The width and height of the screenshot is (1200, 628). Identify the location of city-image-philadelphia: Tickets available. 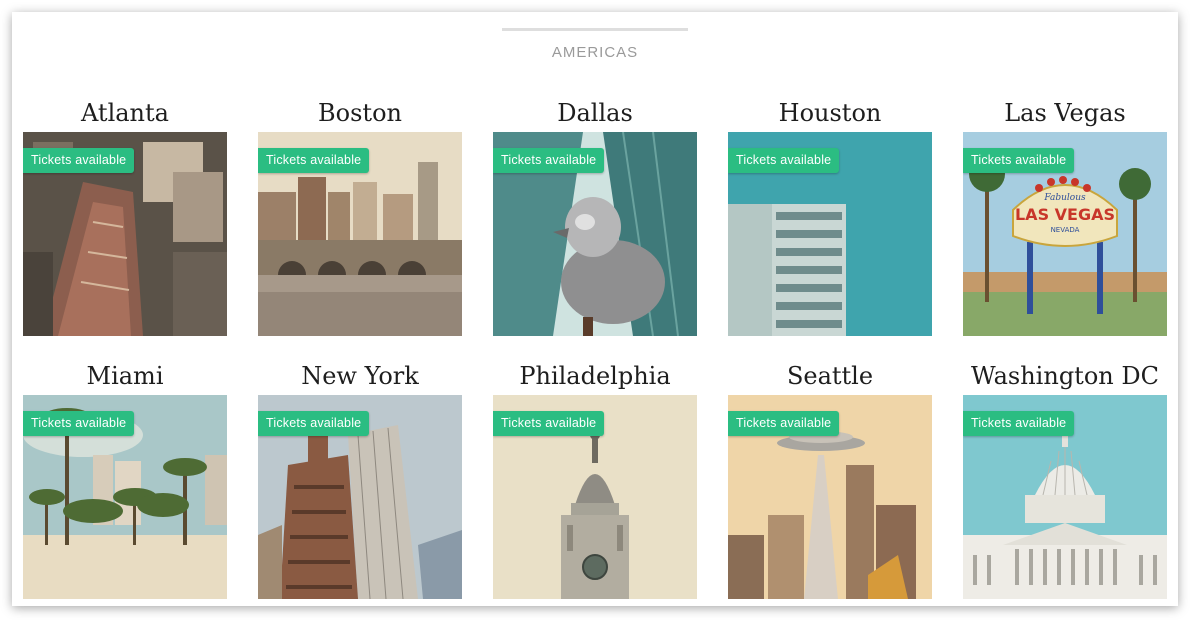
(595, 497).